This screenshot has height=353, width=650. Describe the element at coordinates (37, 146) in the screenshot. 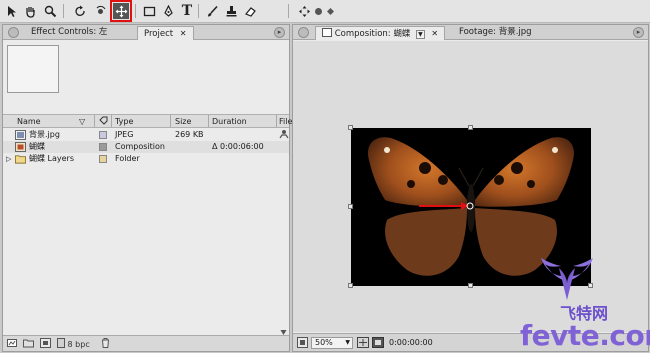

I see `item-name: 蝴蝶` at that location.